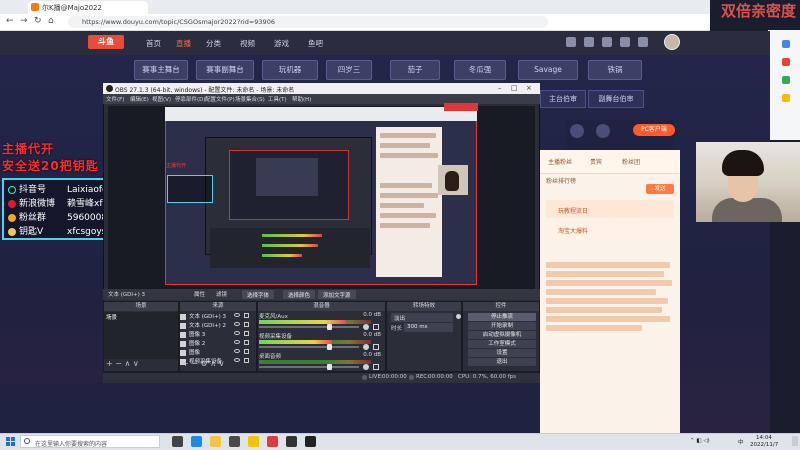 This screenshot has height=450, width=800. Describe the element at coordinates (310, 441) in the screenshot. I see `obs-icon` at that location.